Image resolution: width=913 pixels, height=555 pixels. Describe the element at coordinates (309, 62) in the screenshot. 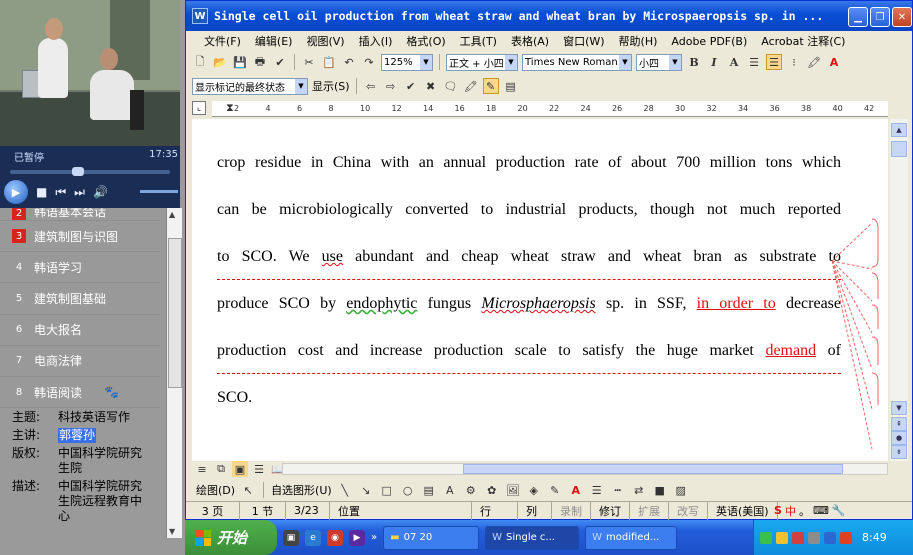

I see `cut-icon: ✂` at that location.